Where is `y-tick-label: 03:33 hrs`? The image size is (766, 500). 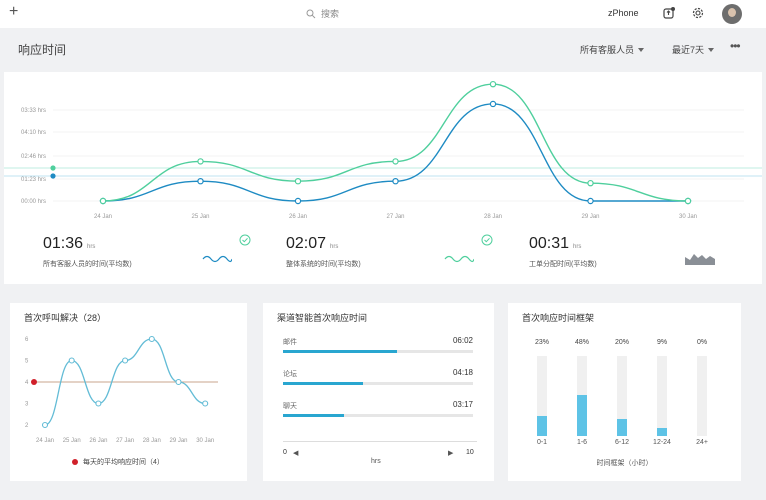 y-tick-label: 03:33 hrs is located at coordinates (33, 111).